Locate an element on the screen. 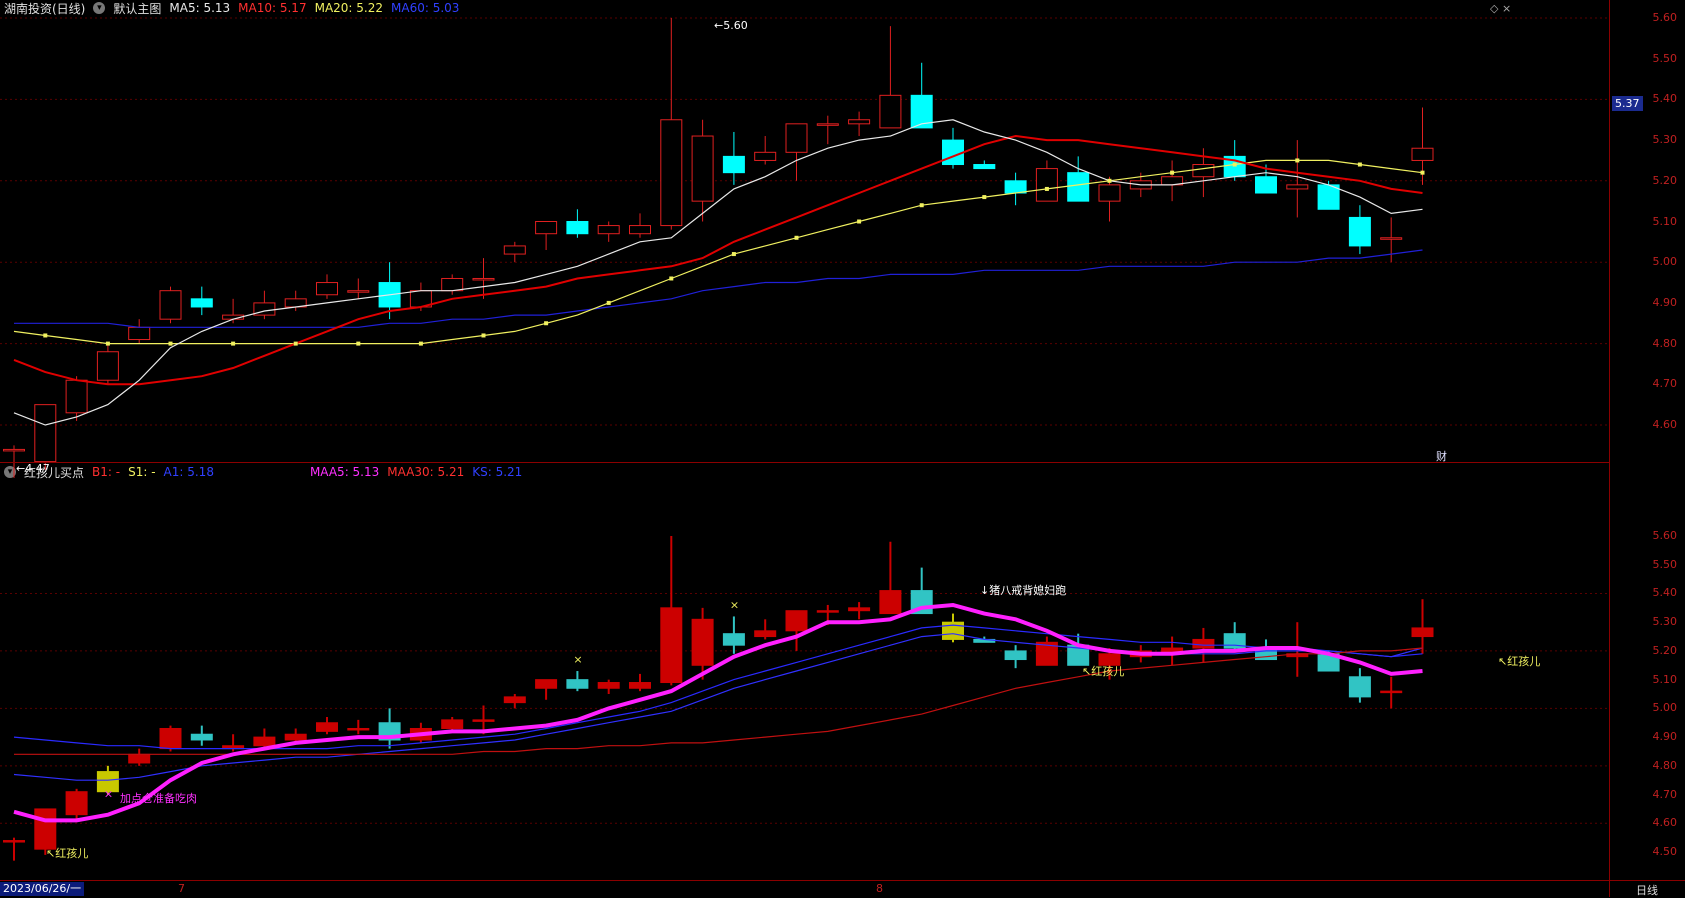  main-axis-tick: 4.90 is located at coordinates (1665, 302).